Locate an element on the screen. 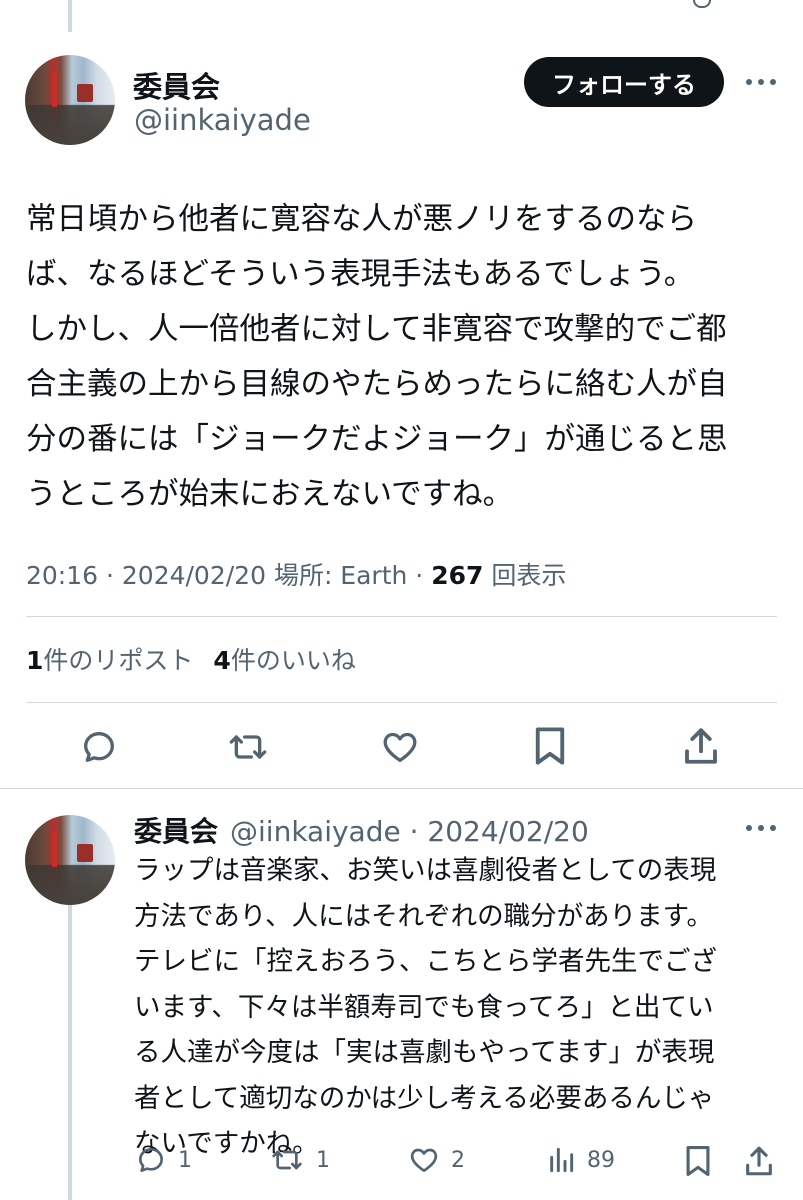 The height and width of the screenshot is (1200, 803). engagement-stats: 1件のリポスト 4件のいいね is located at coordinates (191, 659).